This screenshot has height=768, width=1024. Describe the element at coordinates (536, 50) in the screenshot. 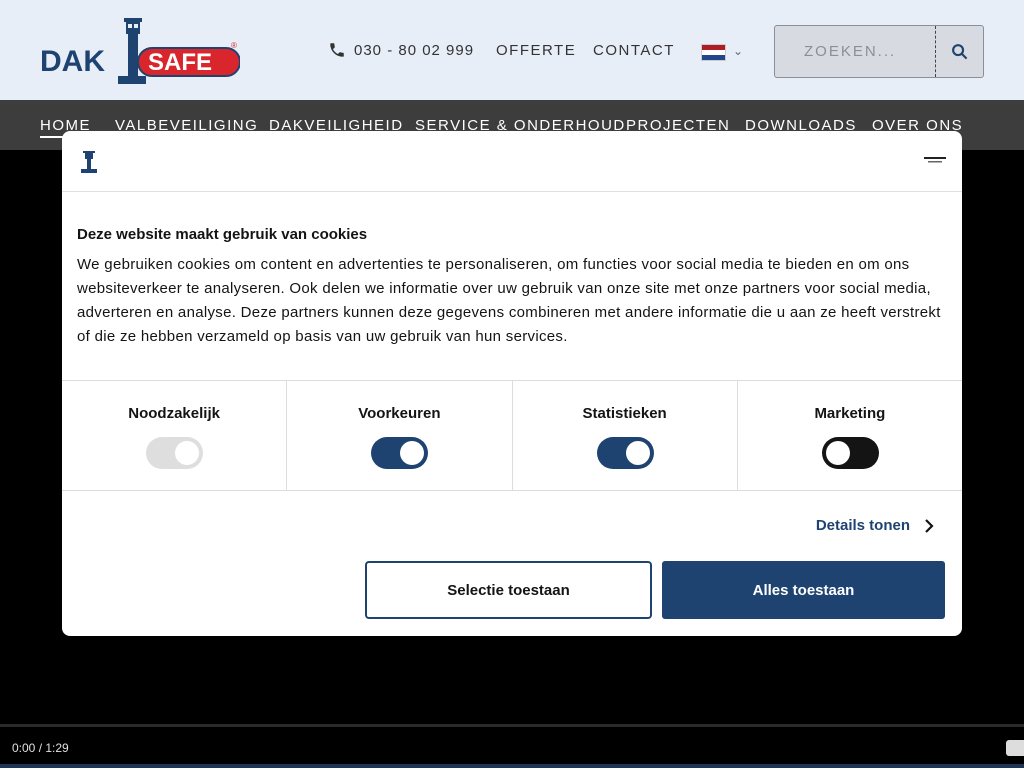

I see `offerte-link: OFFERTE` at that location.